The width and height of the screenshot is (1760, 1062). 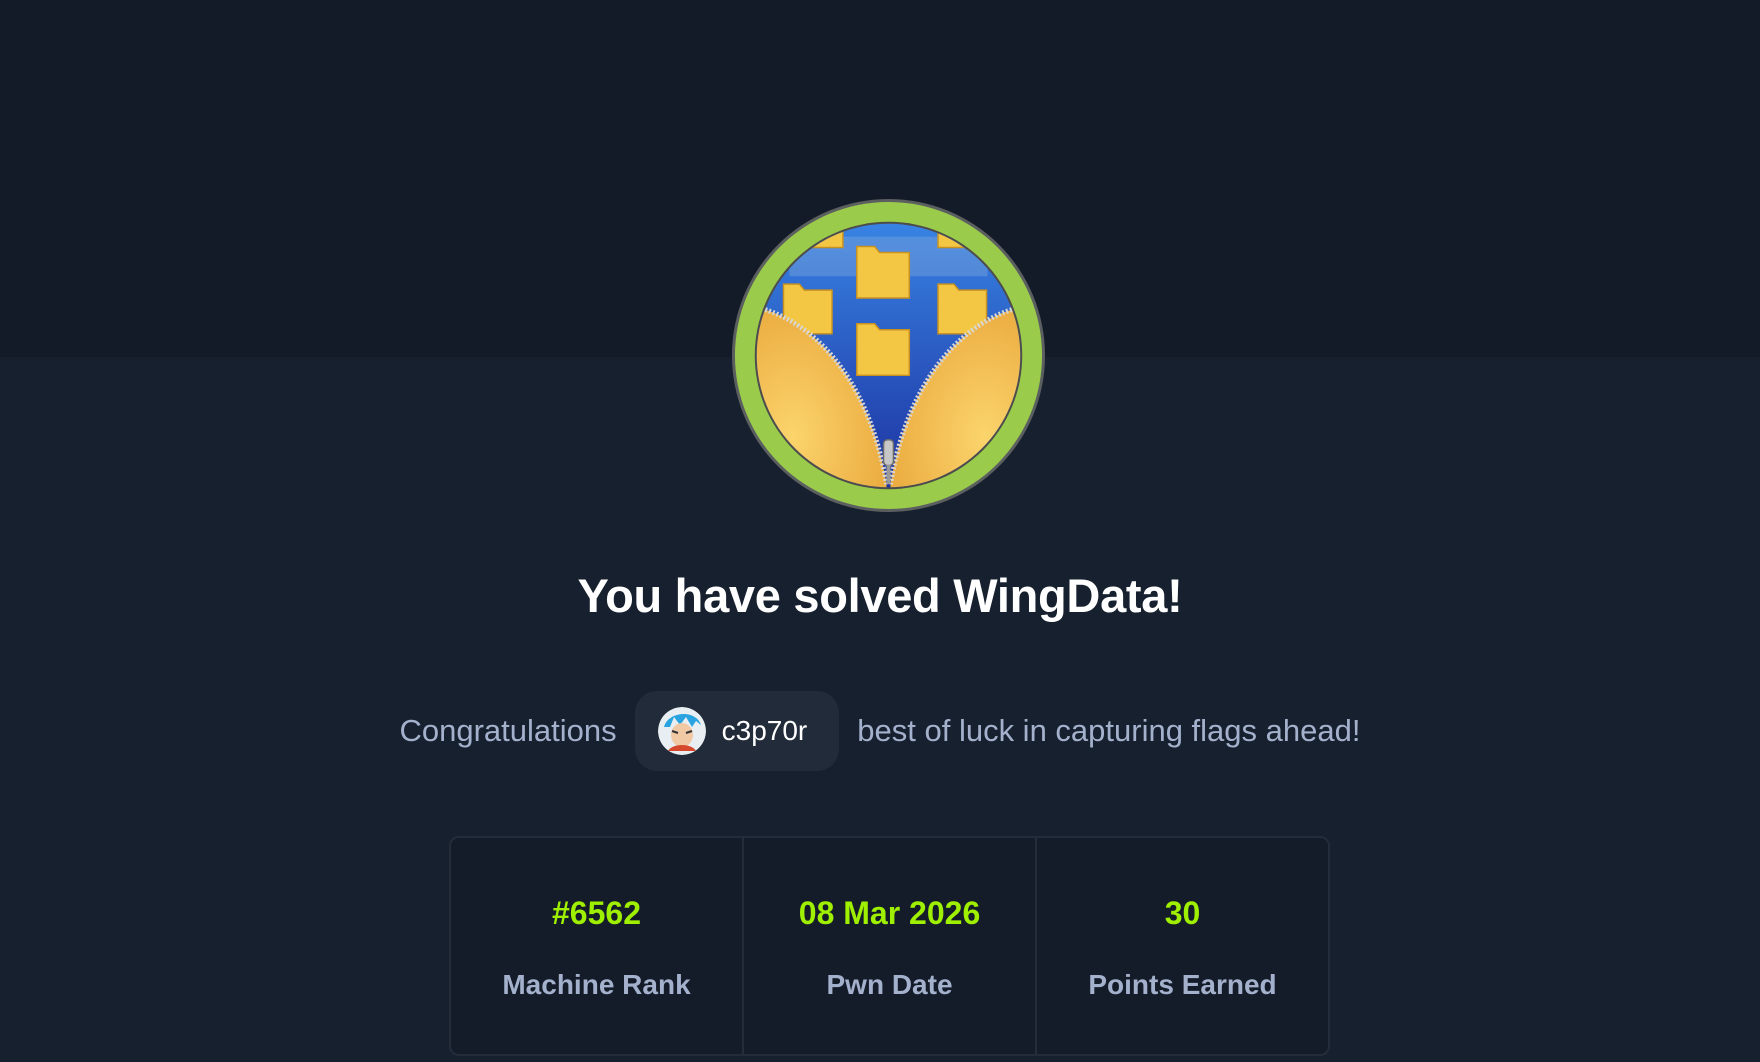 I want to click on stat-pwn-date: 08 Mar 2026 Pwn Date, so click(x=888, y=946).